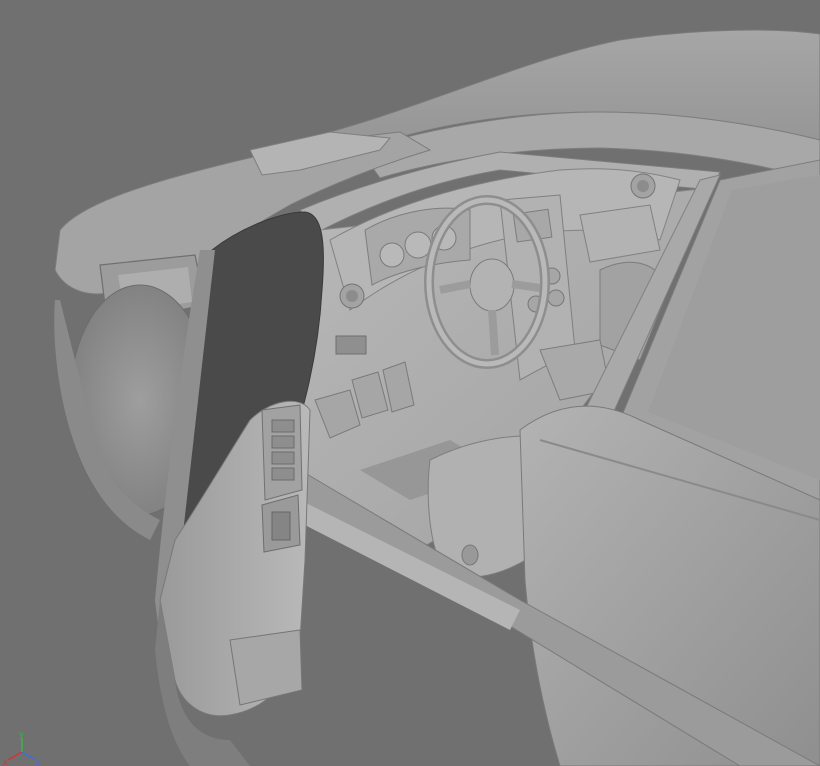  What do you see at coordinates (21, 734) in the screenshot?
I see `y-axis-label: y` at bounding box center [21, 734].